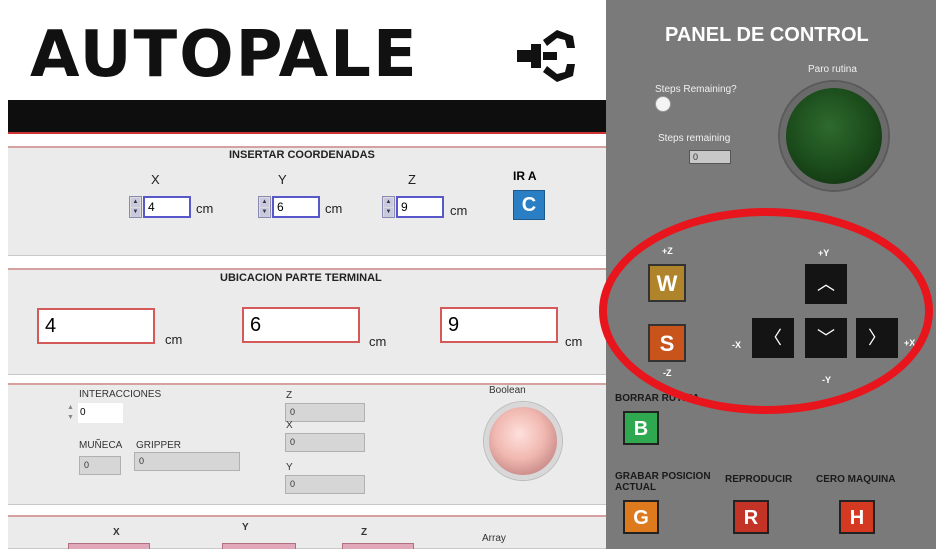  I want to click on array-z-label: Z, so click(364, 532).